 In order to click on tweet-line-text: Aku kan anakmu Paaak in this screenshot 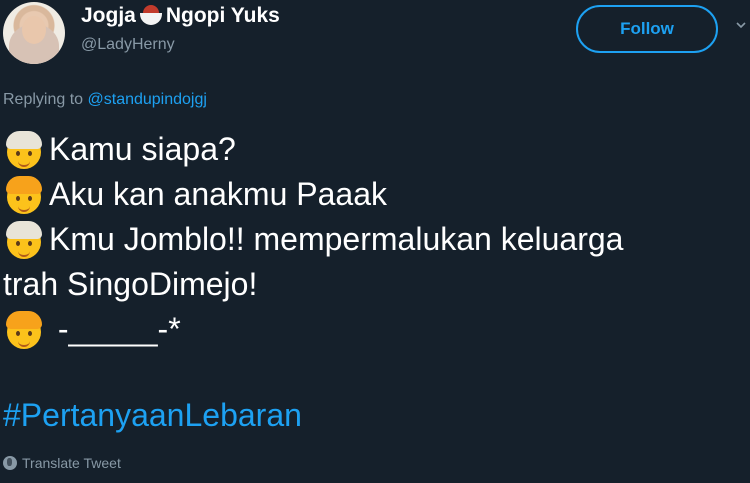, I will do `click(218, 194)`.